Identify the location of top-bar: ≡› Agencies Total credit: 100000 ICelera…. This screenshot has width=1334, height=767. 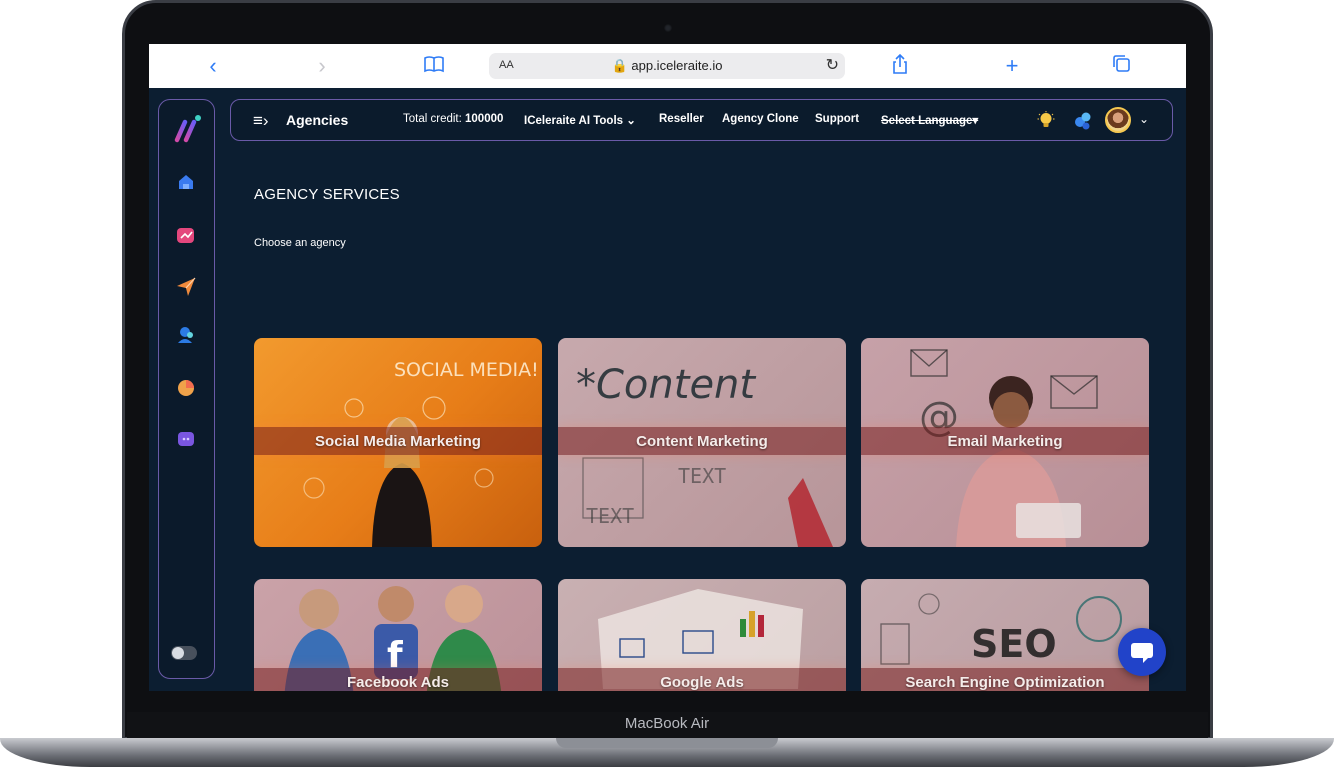
(701, 120).